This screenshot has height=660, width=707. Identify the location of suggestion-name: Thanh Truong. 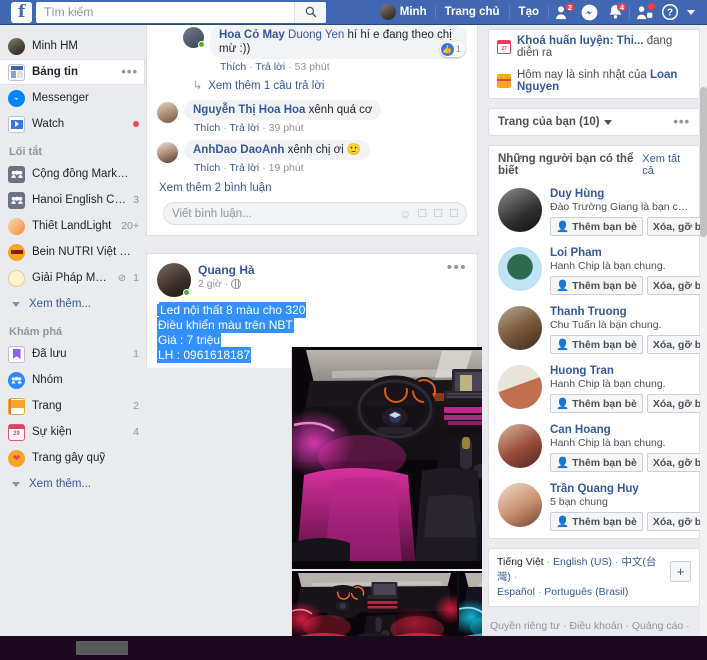
(620, 312).